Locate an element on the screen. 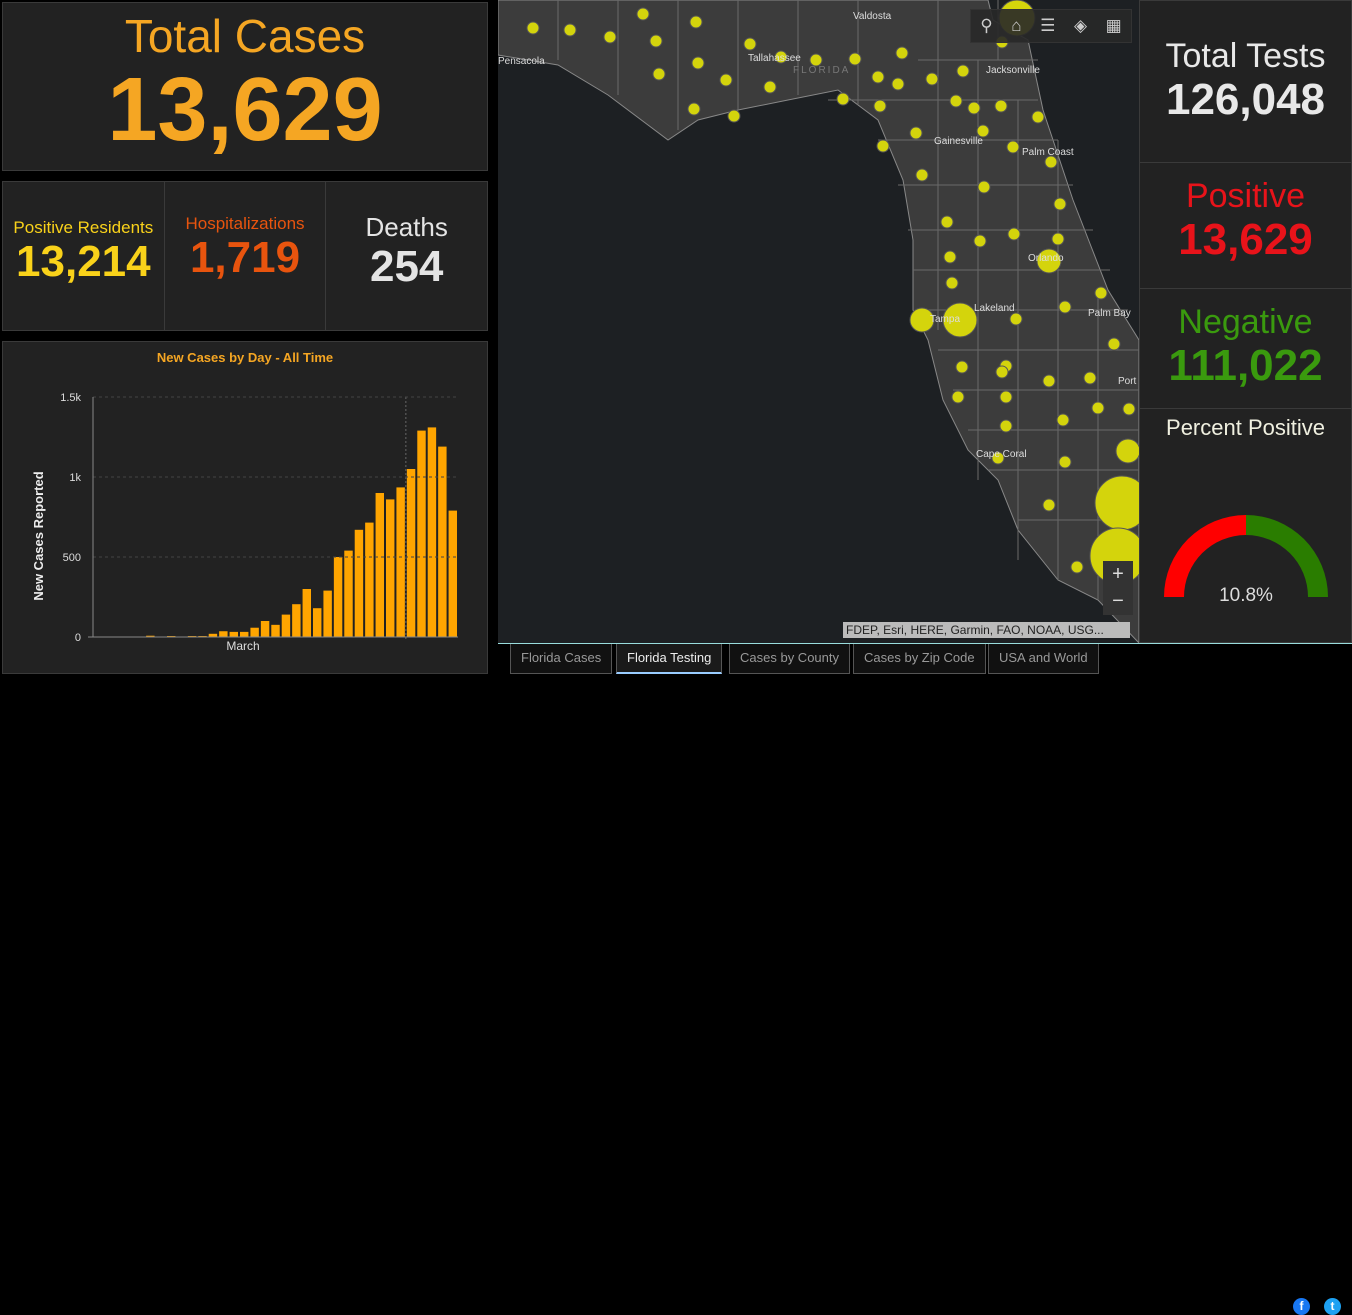 The image size is (1352, 1315). basemap-gallery-icon: ▦ is located at coordinates (1114, 26).